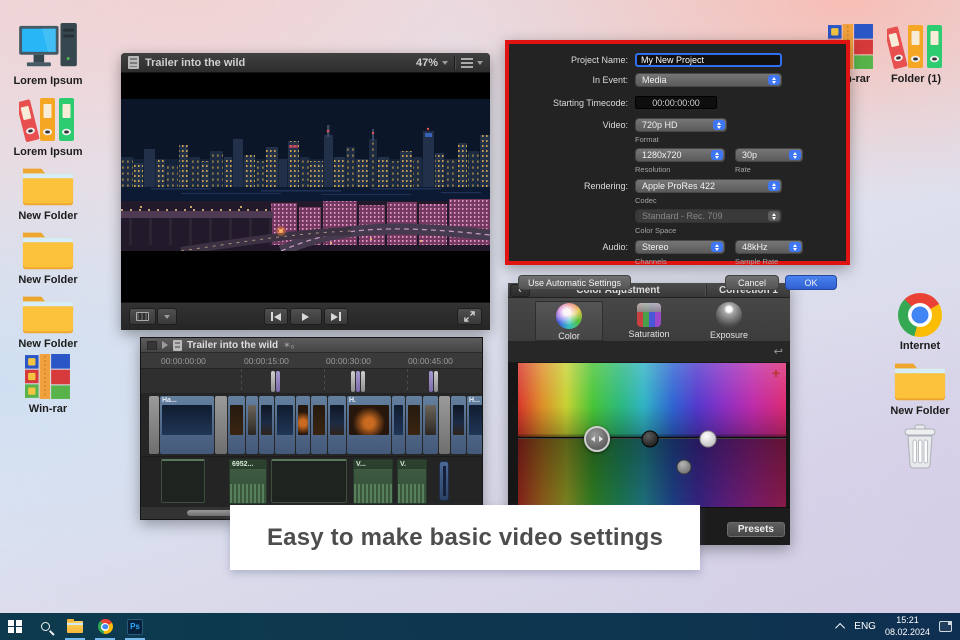 This screenshot has height=640, width=960. I want to click on start-button, so click(15, 626).